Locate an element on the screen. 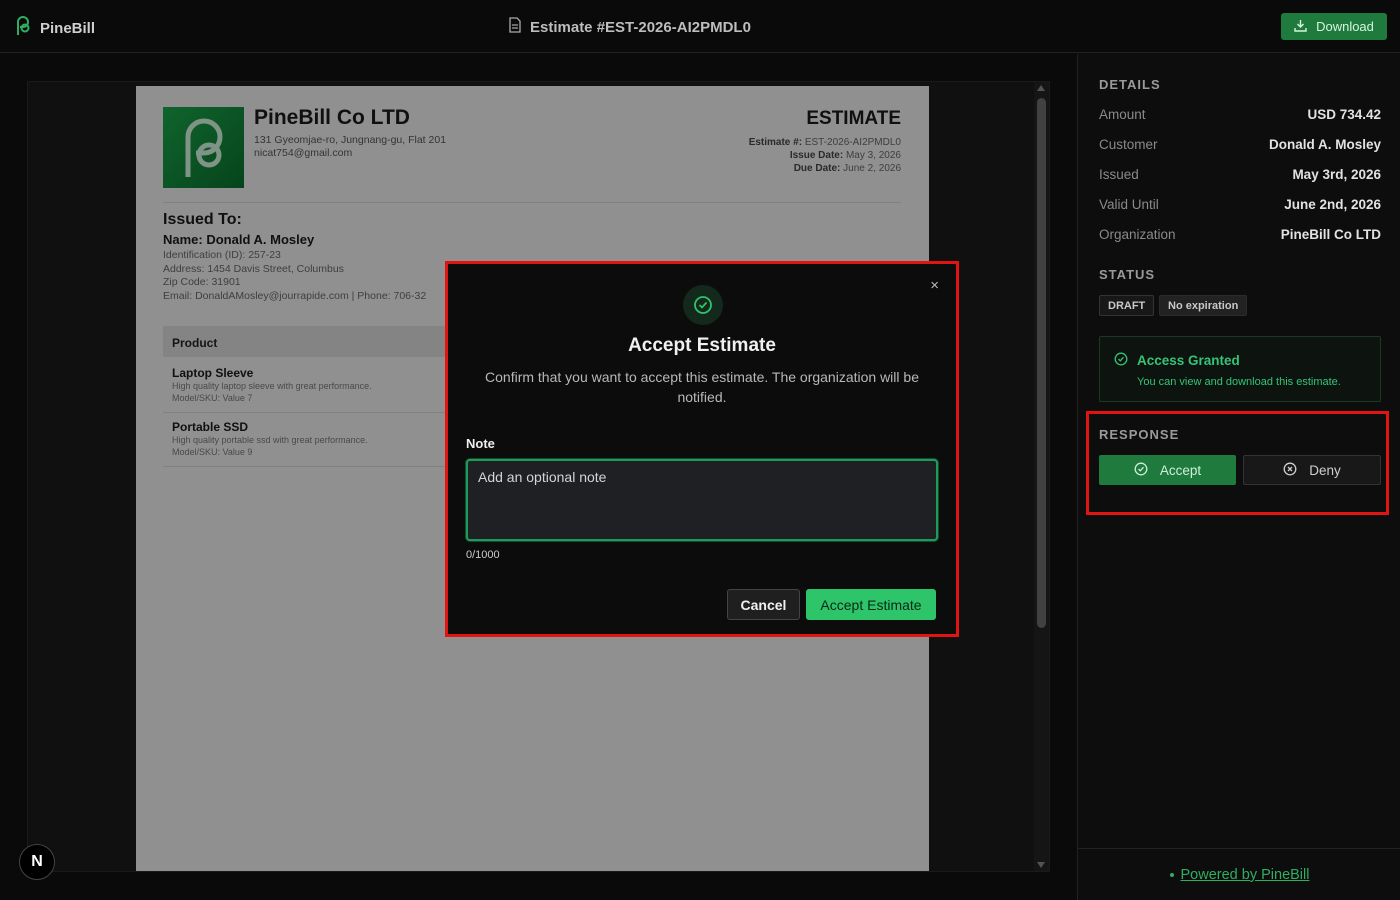 Image resolution: width=1400 pixels, height=900 pixels. response-heading: RESPONSE is located at coordinates (1139, 434).